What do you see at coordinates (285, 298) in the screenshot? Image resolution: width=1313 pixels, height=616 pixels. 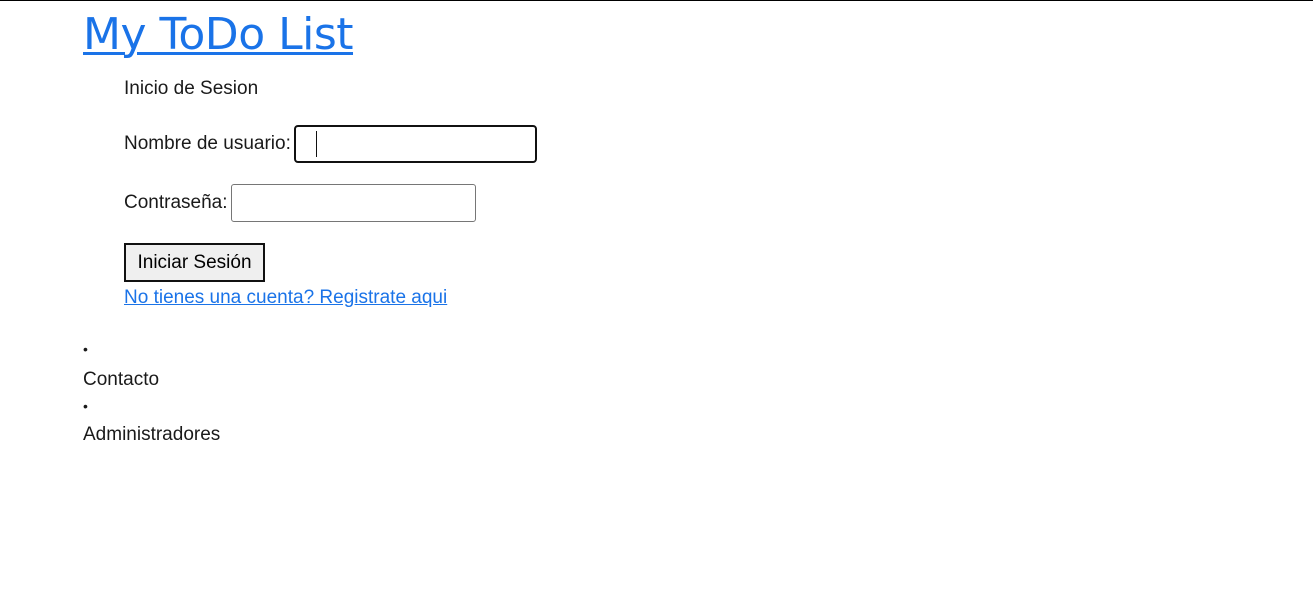 I see `register-link: No tienes una cuenta? Registrate aqui` at bounding box center [285, 298].